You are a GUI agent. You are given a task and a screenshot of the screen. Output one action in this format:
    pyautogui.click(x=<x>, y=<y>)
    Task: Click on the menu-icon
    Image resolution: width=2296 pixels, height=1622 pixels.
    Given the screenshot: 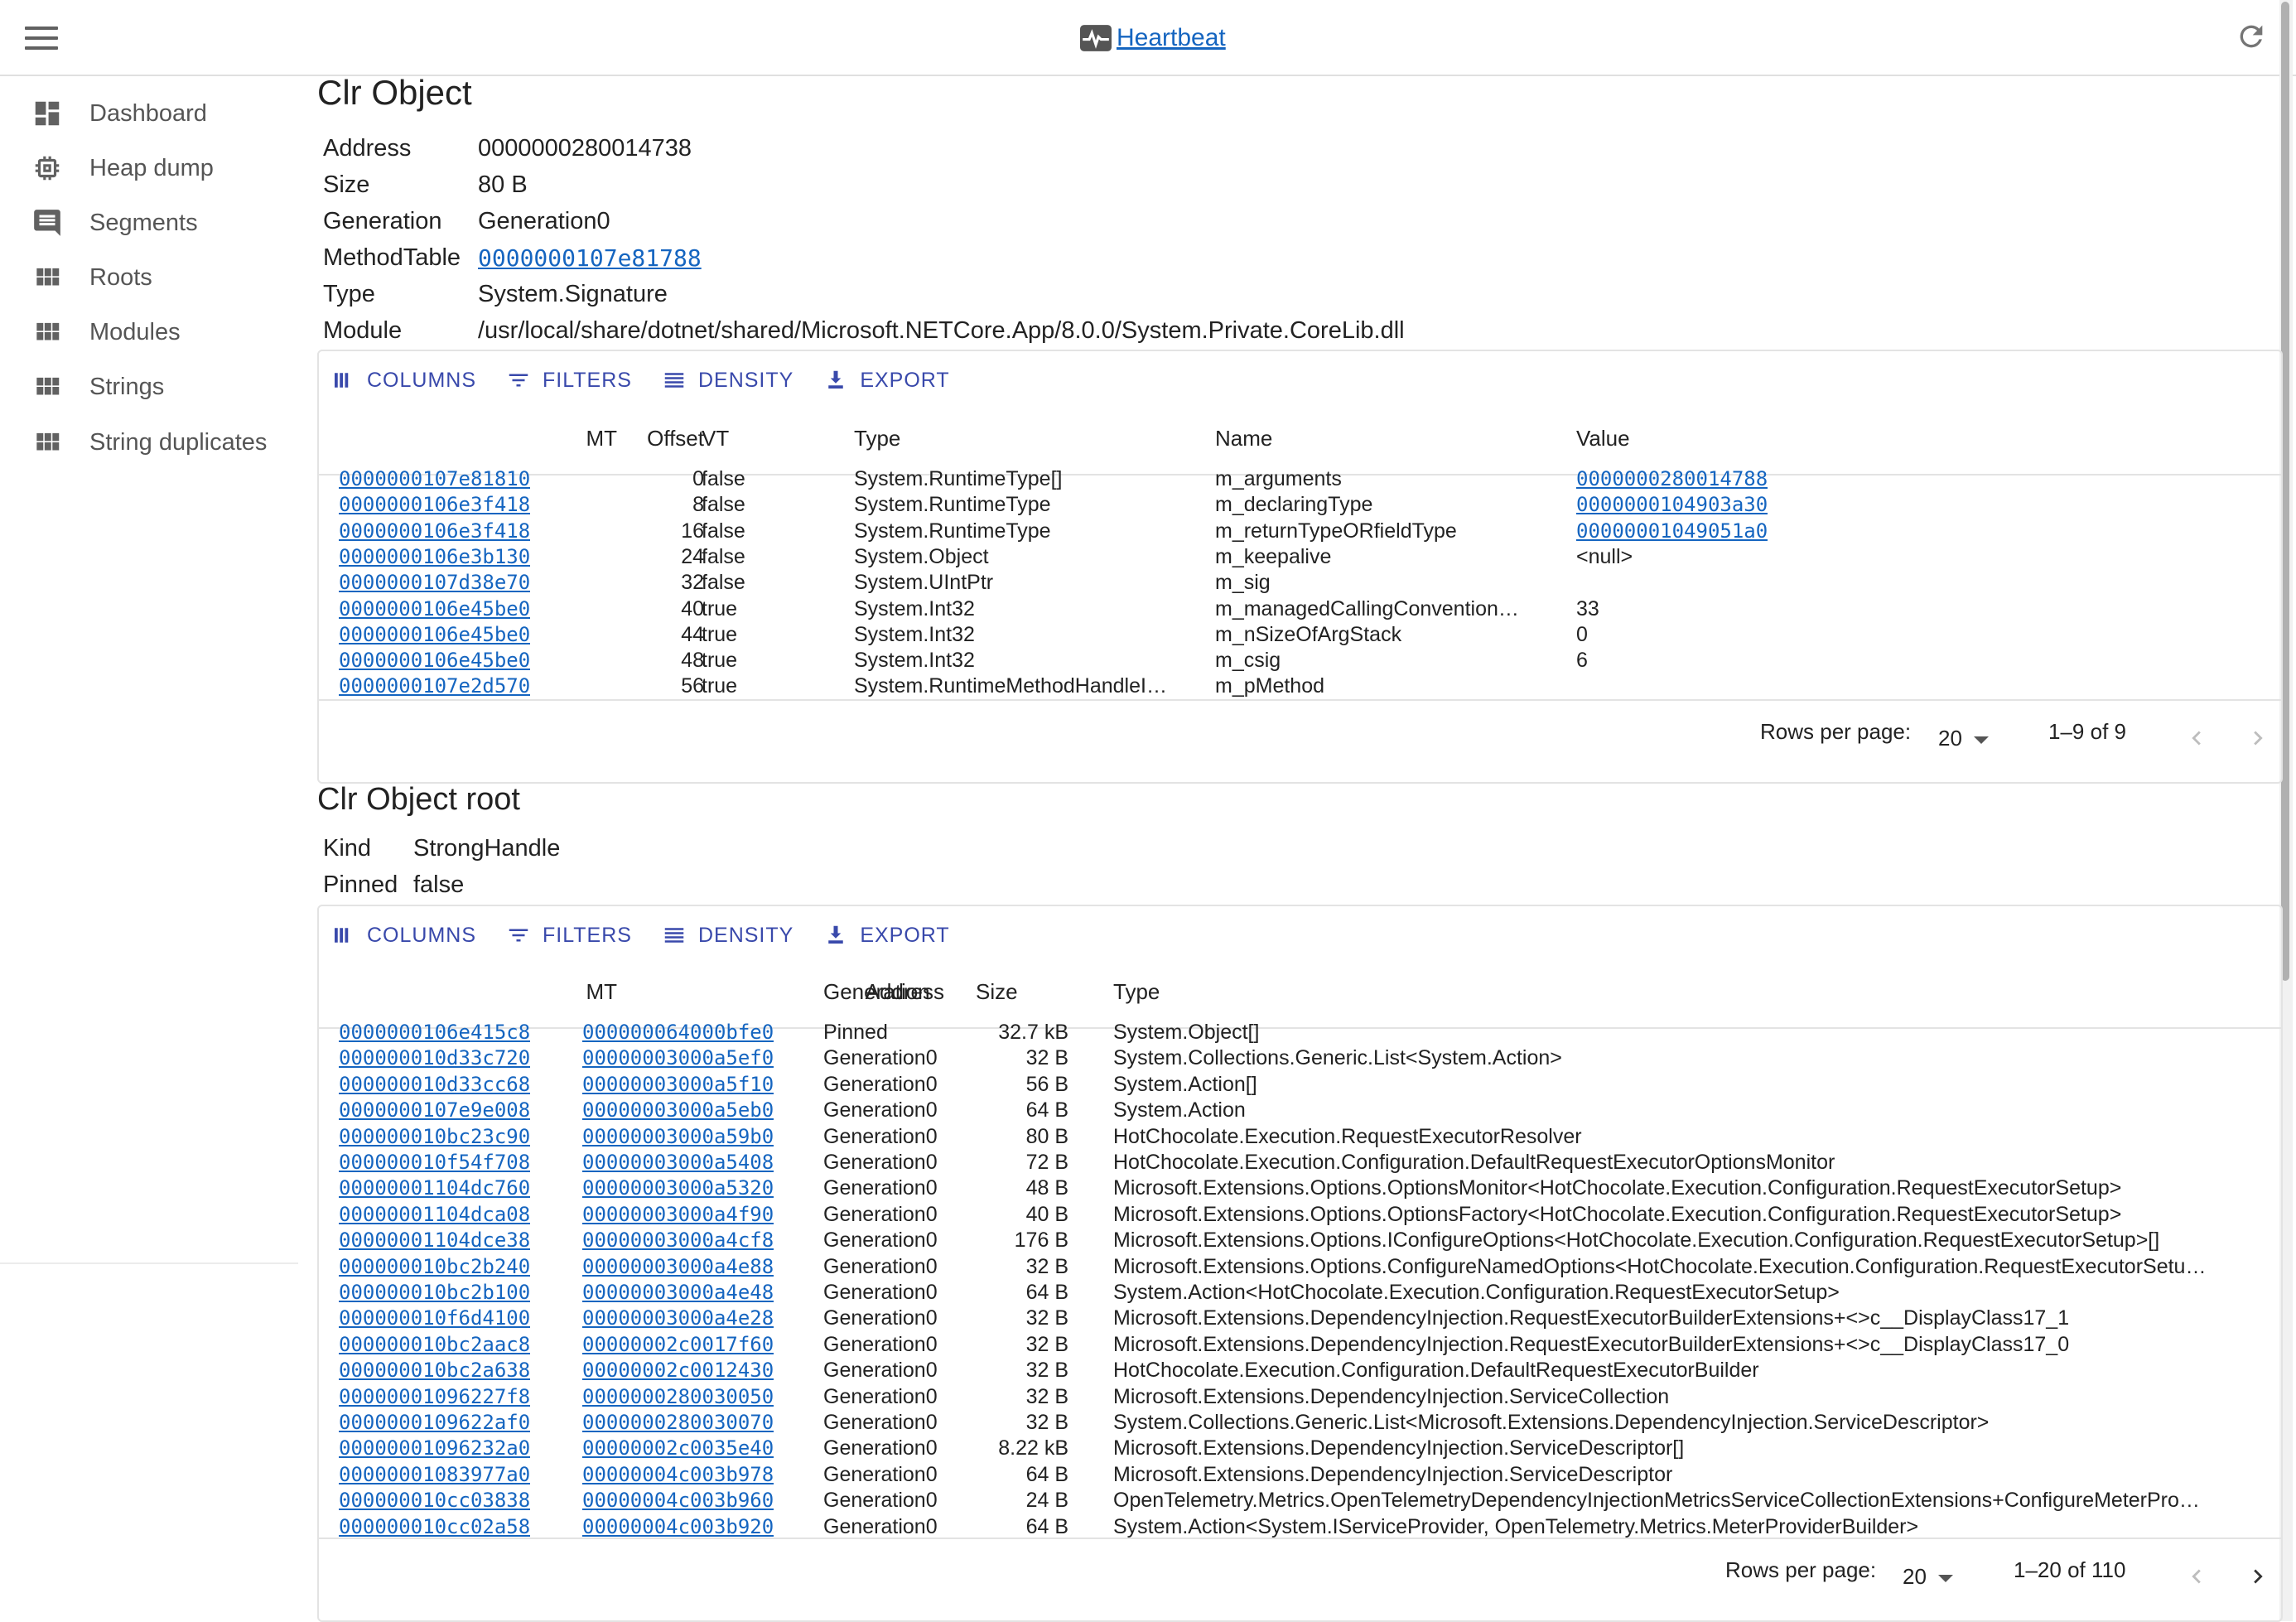 What is the action you would take?
    pyautogui.click(x=41, y=37)
    